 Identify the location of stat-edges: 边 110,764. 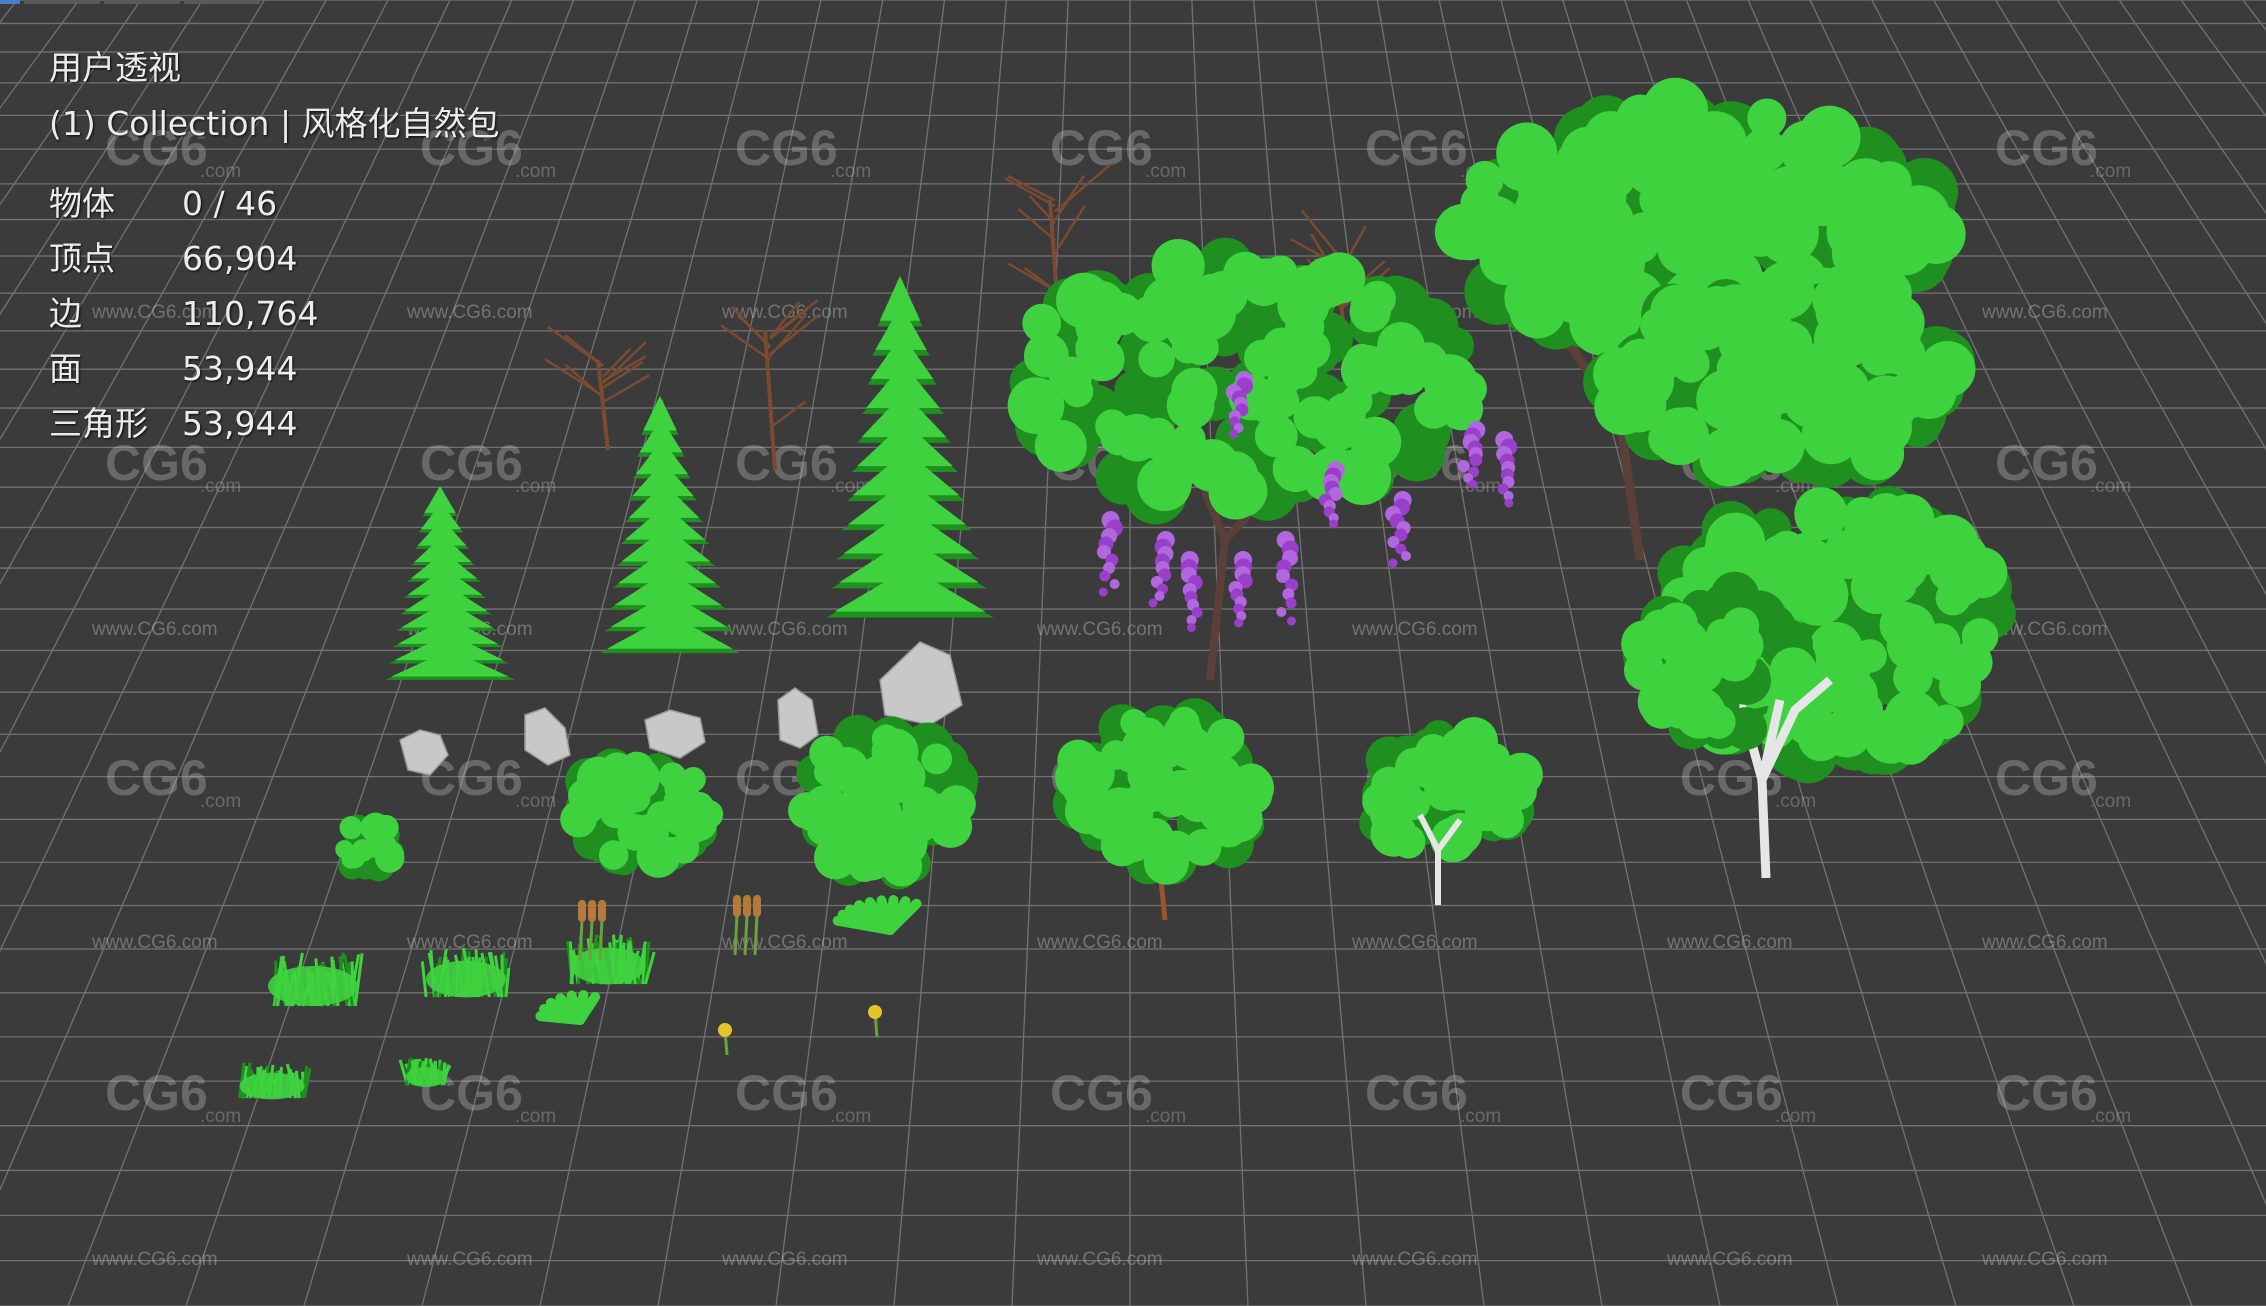
(274, 313).